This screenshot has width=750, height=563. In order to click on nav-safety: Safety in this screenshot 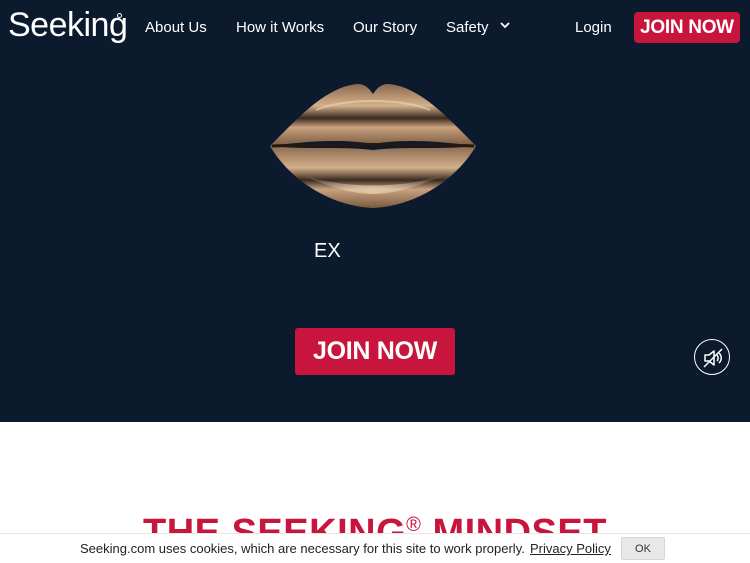, I will do `click(467, 27)`.